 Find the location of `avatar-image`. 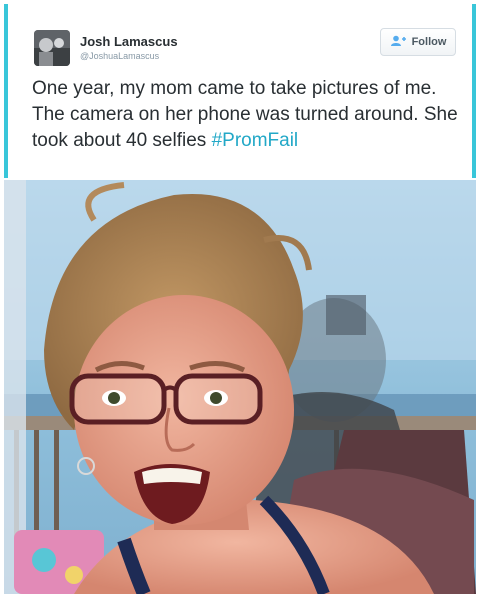

avatar-image is located at coordinates (52, 48).